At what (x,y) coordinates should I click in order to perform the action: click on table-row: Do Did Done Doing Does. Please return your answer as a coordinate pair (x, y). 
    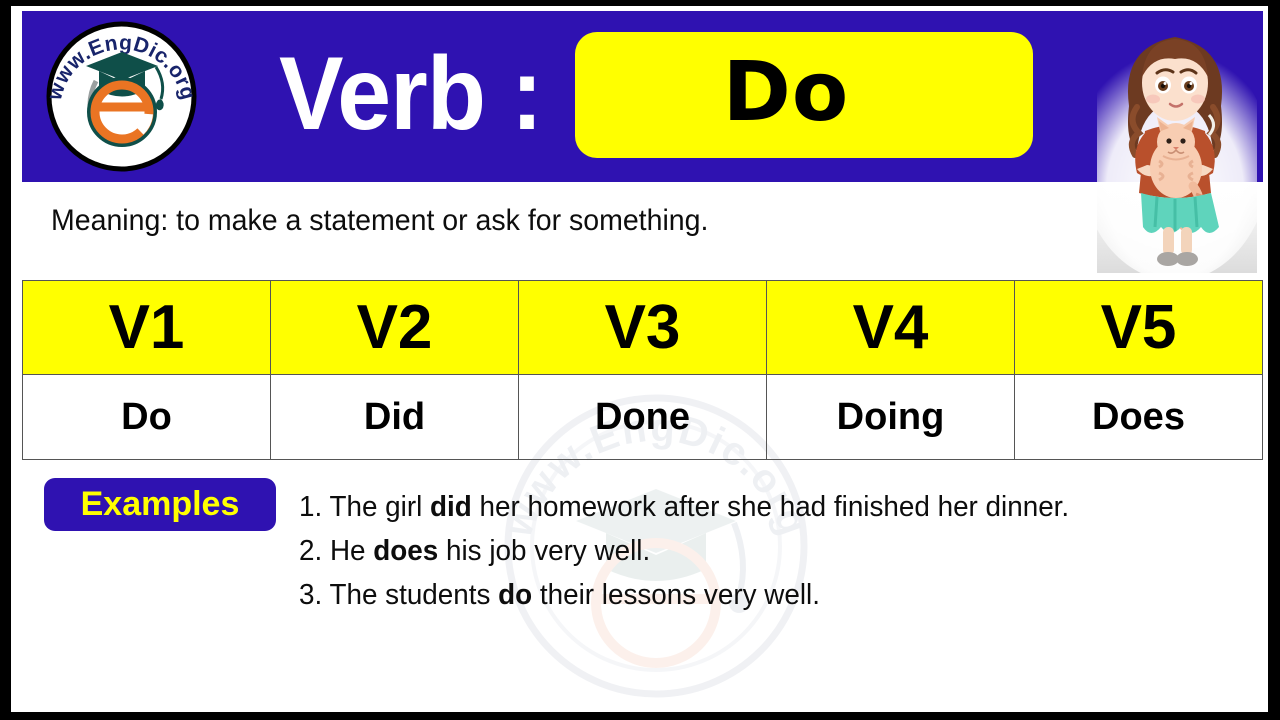
    Looking at the image, I should click on (642, 417).